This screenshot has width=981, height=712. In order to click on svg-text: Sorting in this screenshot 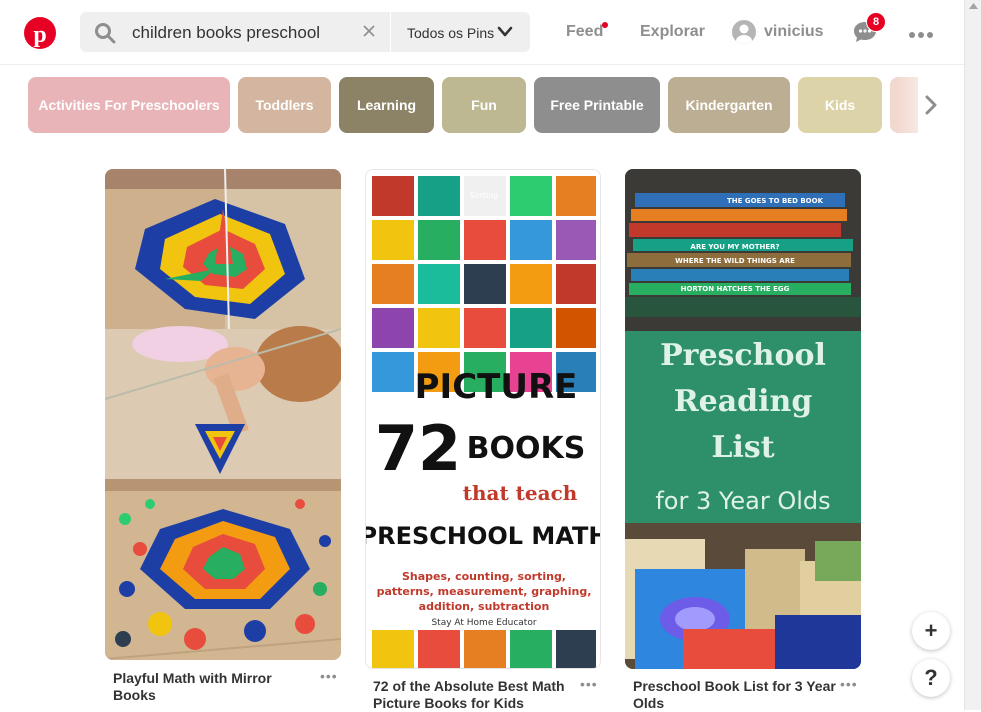, I will do `click(484, 195)`.